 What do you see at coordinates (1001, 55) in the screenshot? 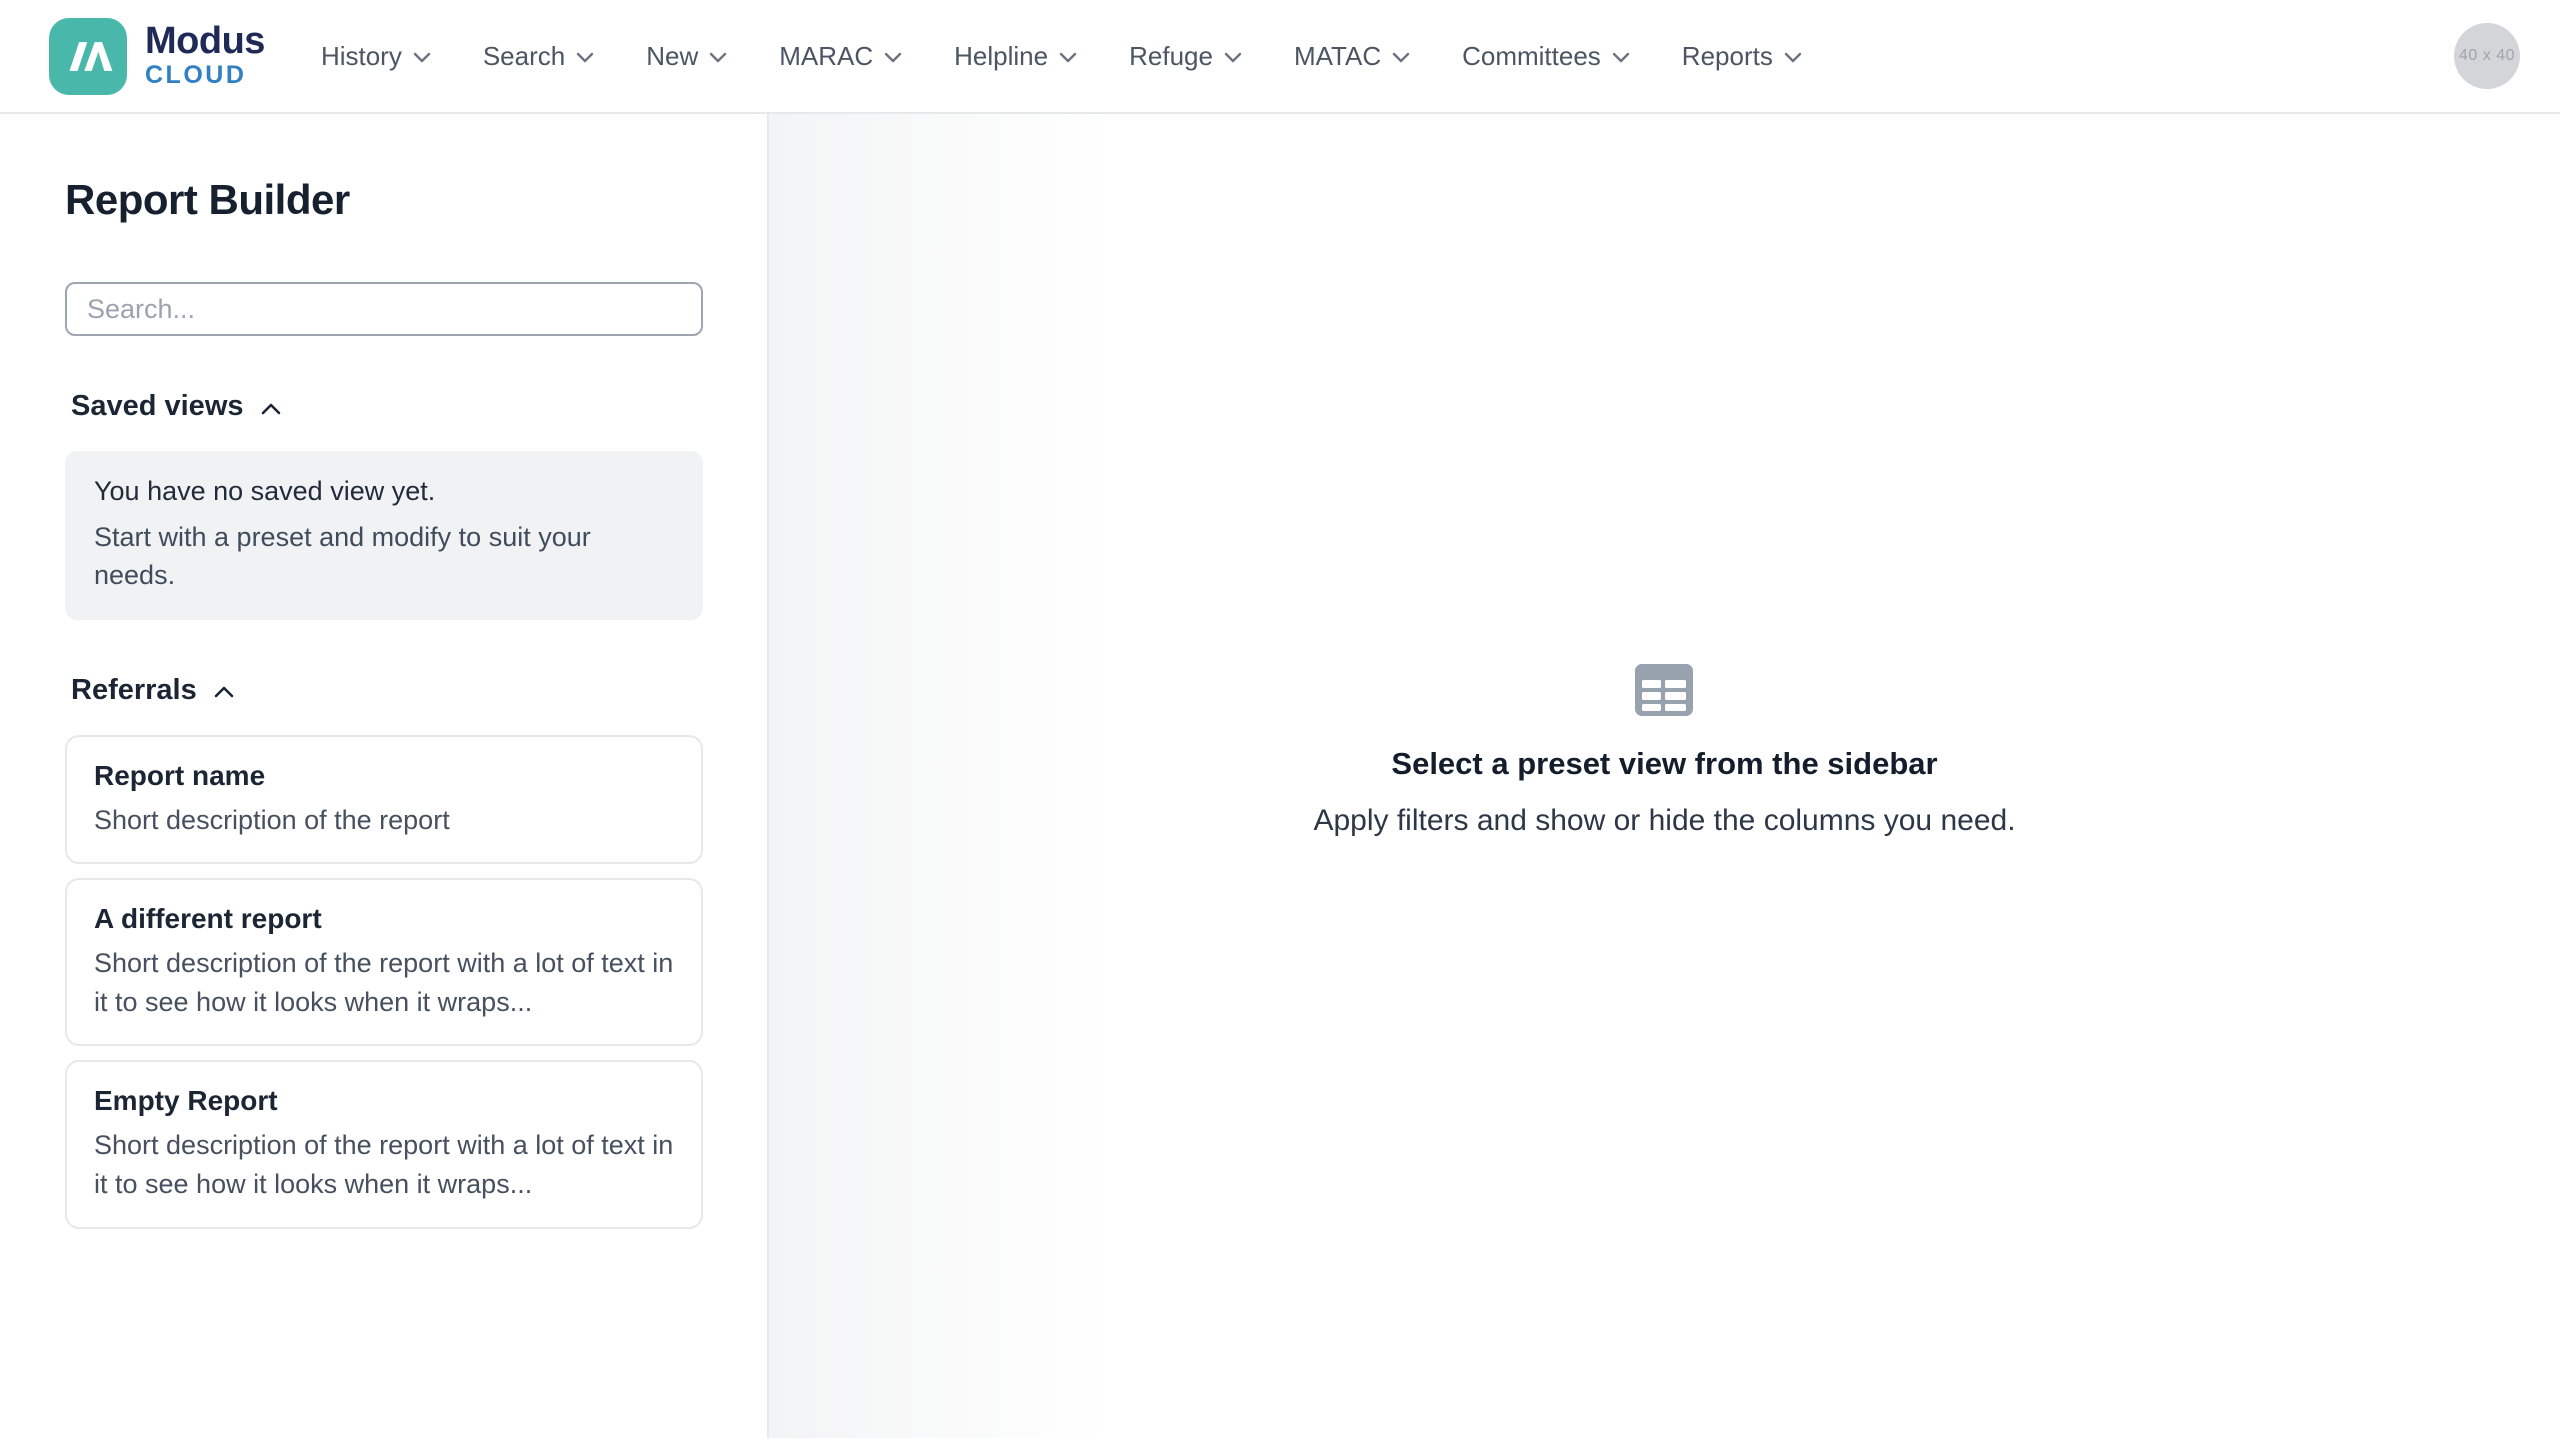
I see `nav-label: Helpline` at bounding box center [1001, 55].